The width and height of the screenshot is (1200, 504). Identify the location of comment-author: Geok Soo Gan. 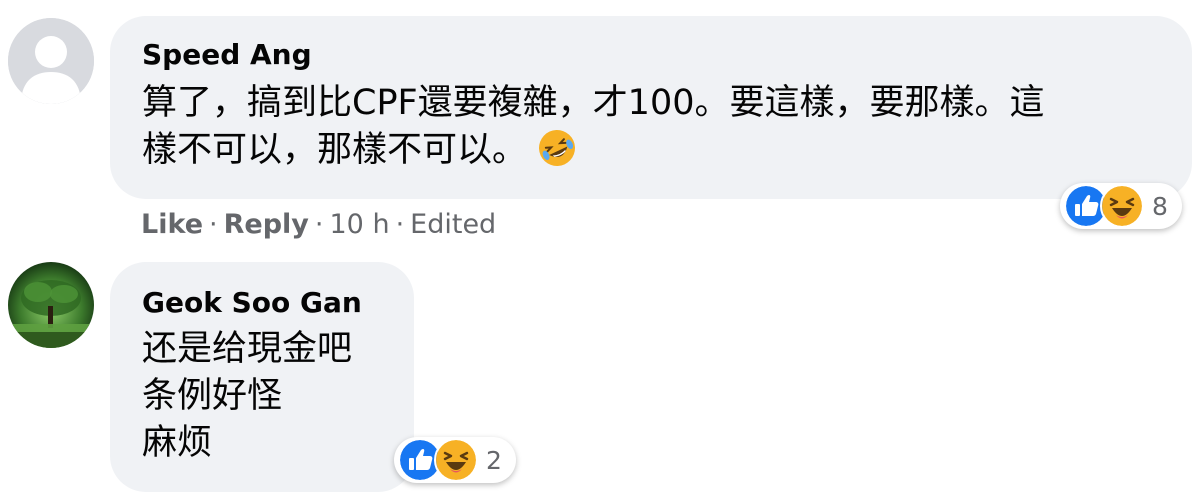
(252, 303).